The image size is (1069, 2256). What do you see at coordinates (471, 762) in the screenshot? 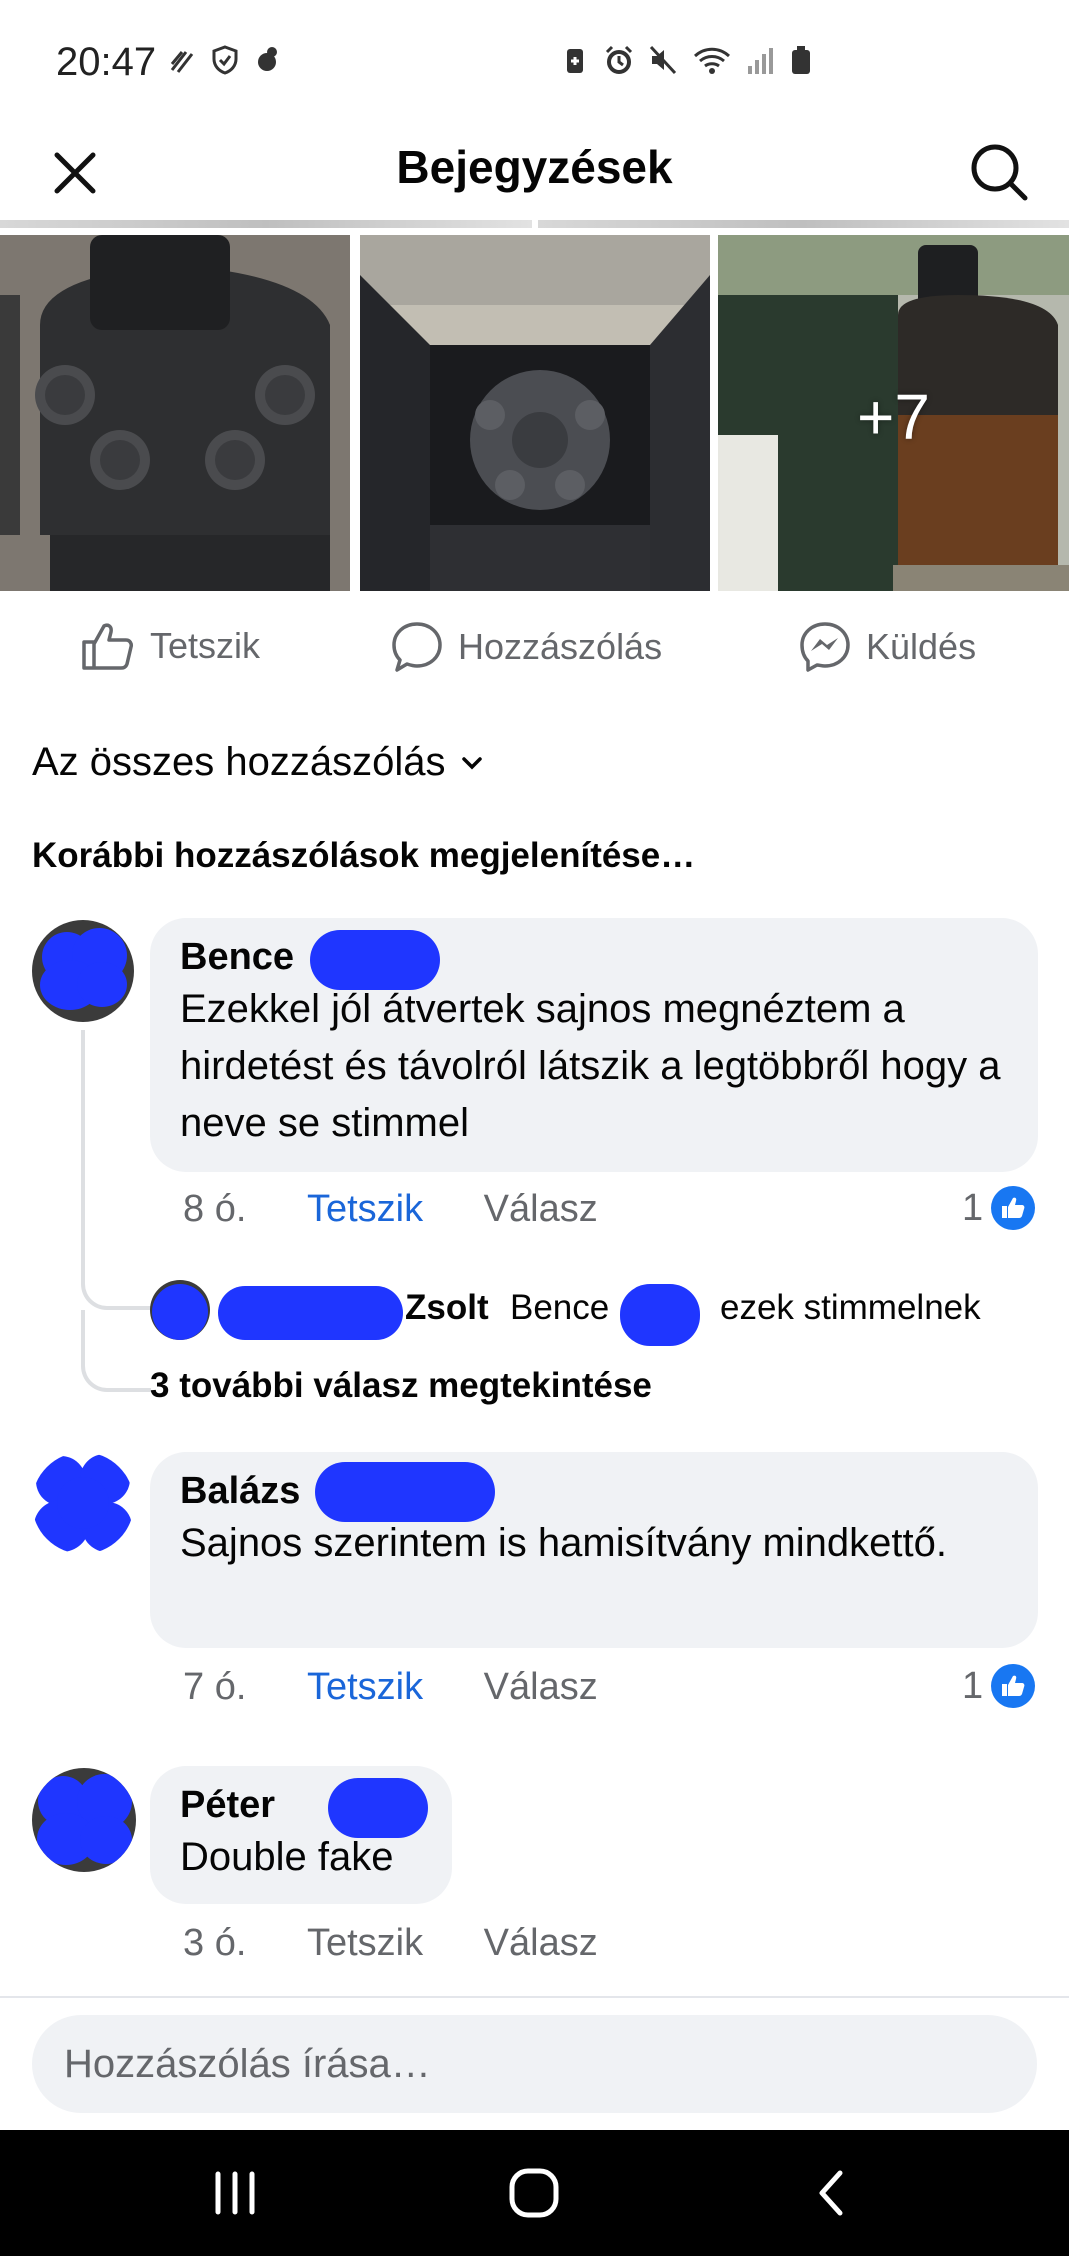
I see `chevron-down-icon` at bounding box center [471, 762].